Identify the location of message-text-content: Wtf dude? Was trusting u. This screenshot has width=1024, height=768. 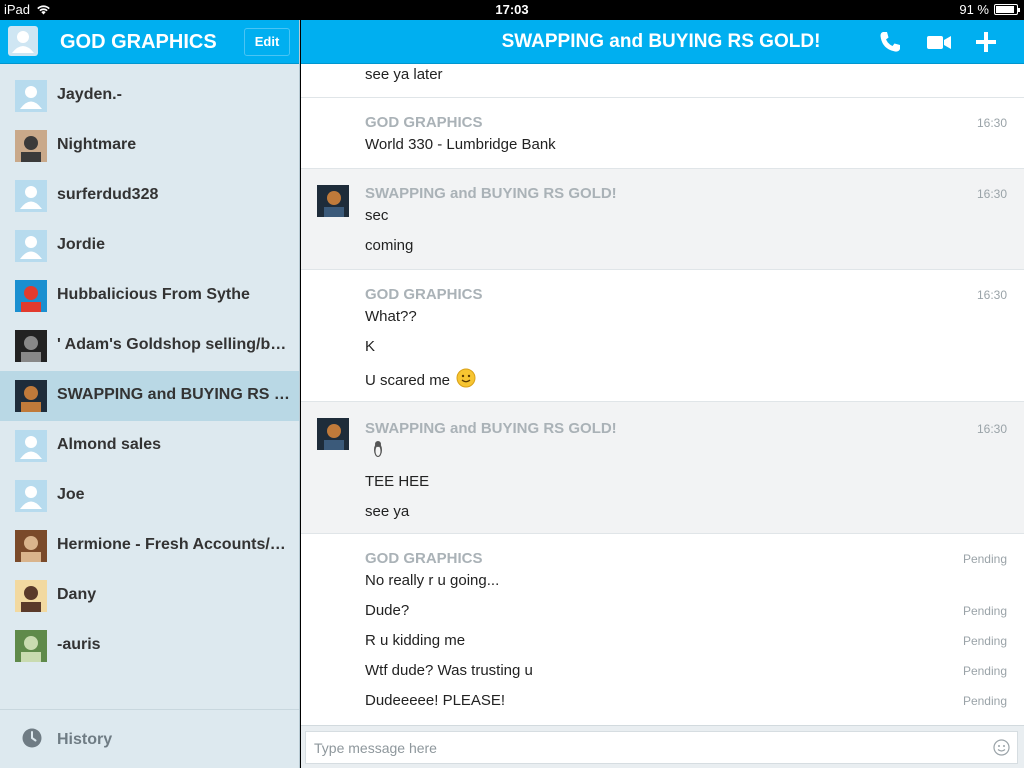
(449, 670).